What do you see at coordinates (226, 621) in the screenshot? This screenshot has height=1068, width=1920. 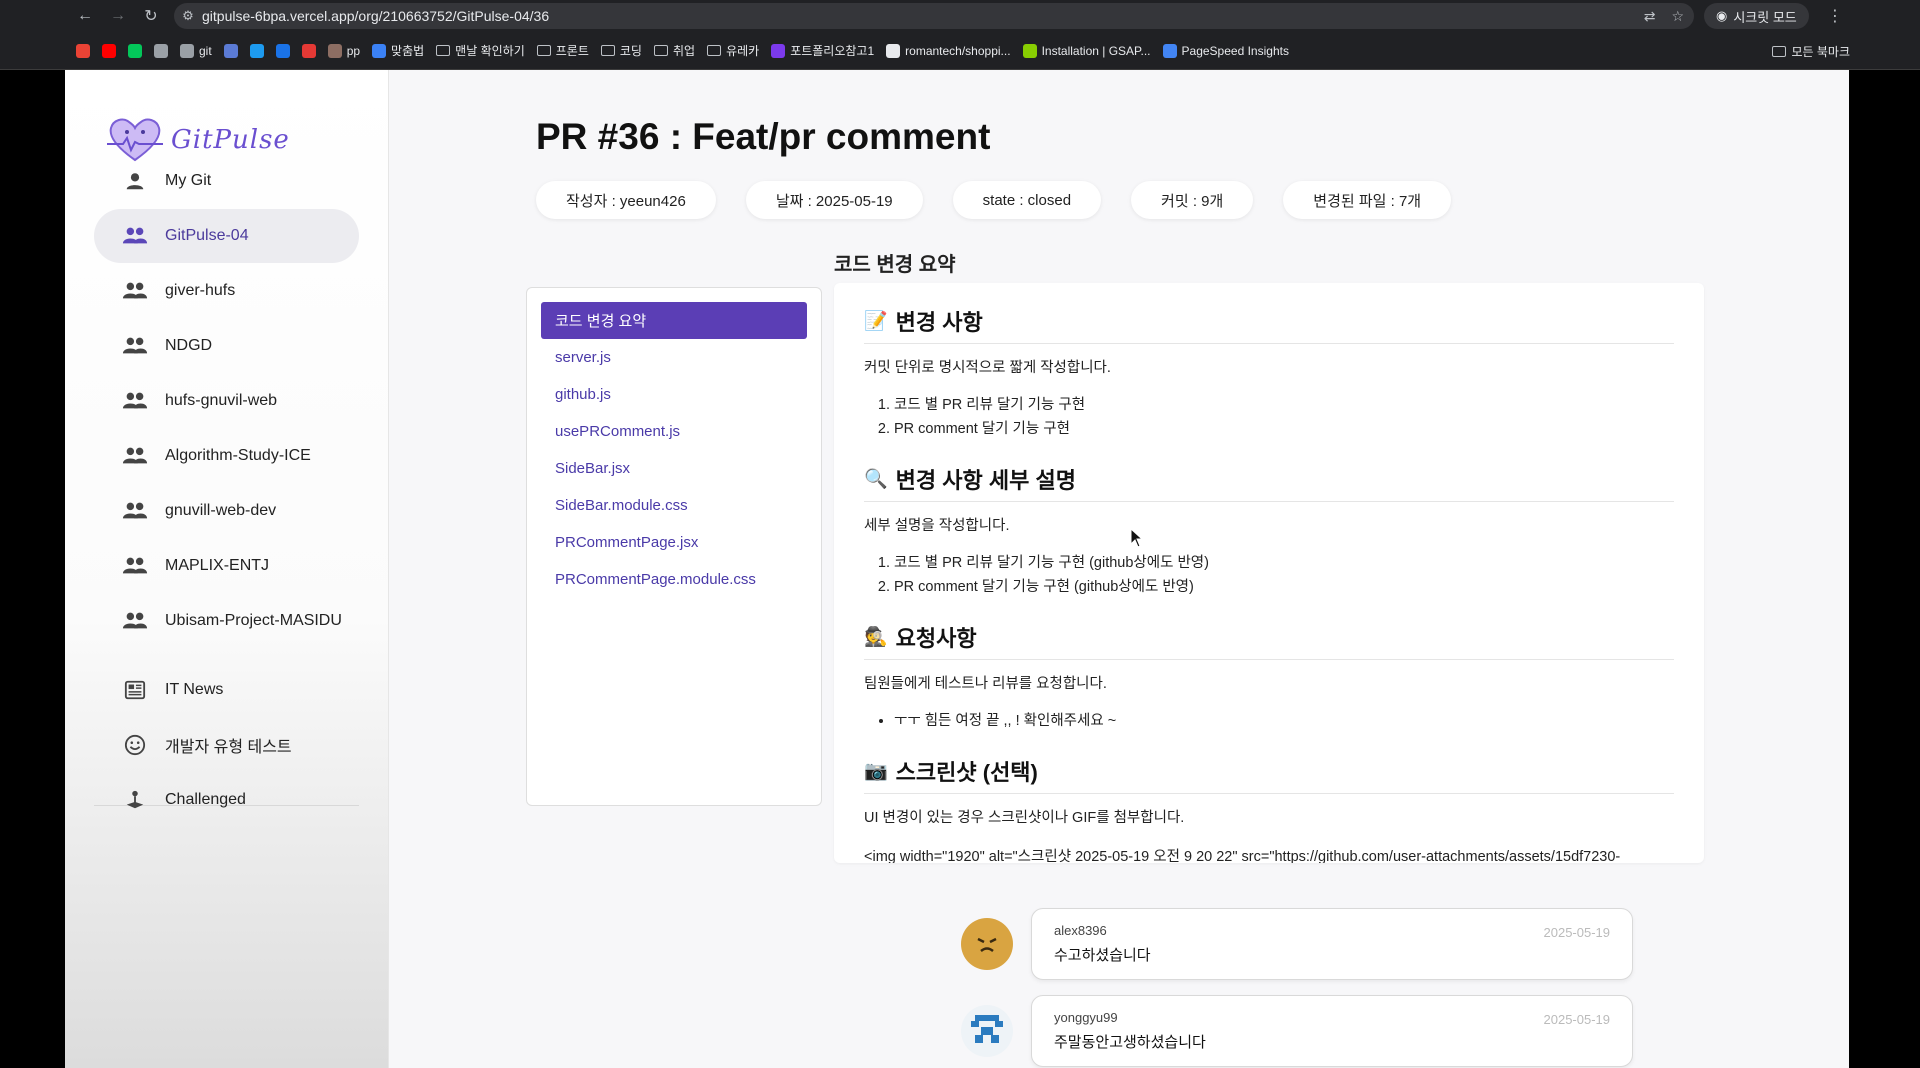 I see `sidebar-item: Ubisam-Project-MASIDU` at bounding box center [226, 621].